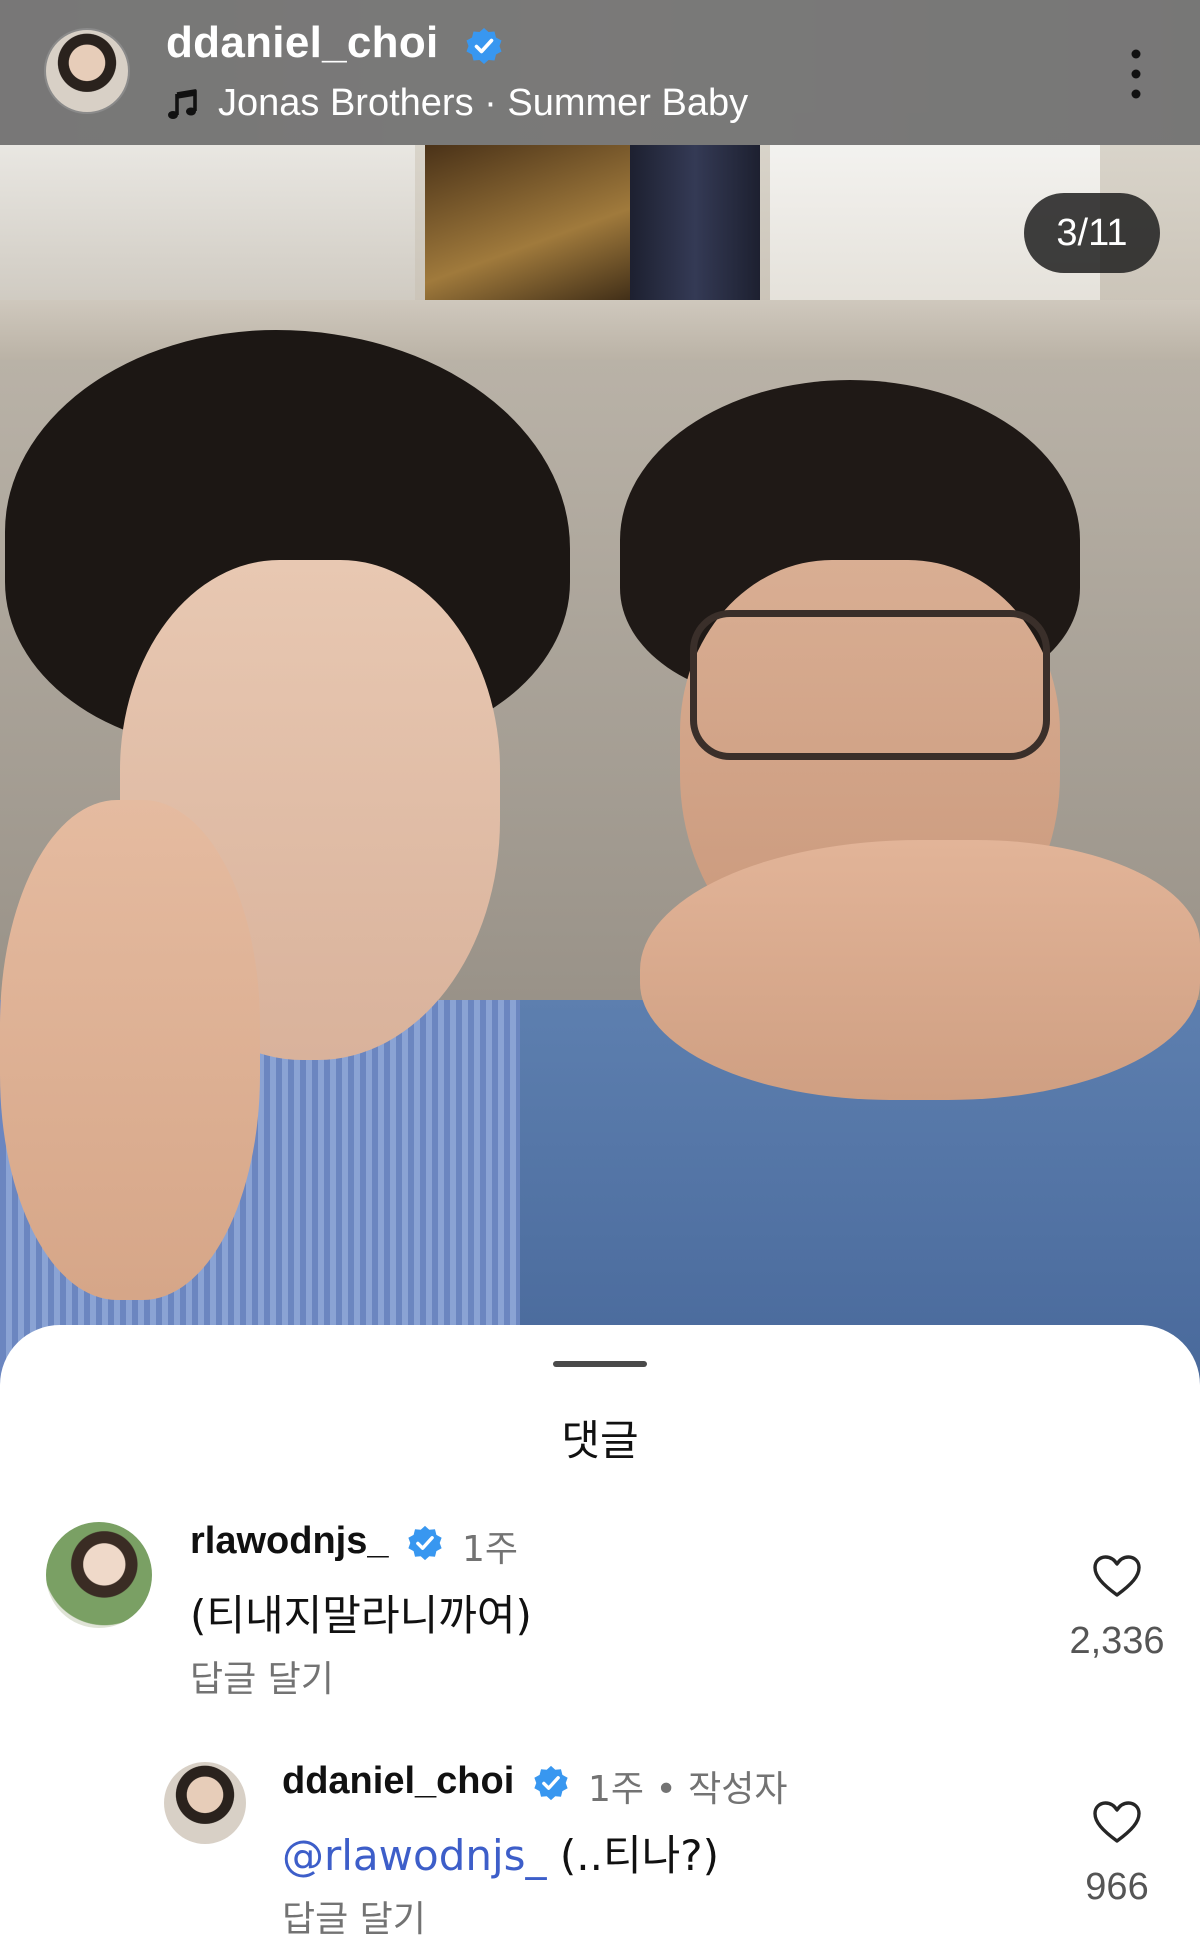 This screenshot has height=1954, width=1200. Describe the element at coordinates (600, 1364) in the screenshot. I see `sheet-drag-handle` at that location.